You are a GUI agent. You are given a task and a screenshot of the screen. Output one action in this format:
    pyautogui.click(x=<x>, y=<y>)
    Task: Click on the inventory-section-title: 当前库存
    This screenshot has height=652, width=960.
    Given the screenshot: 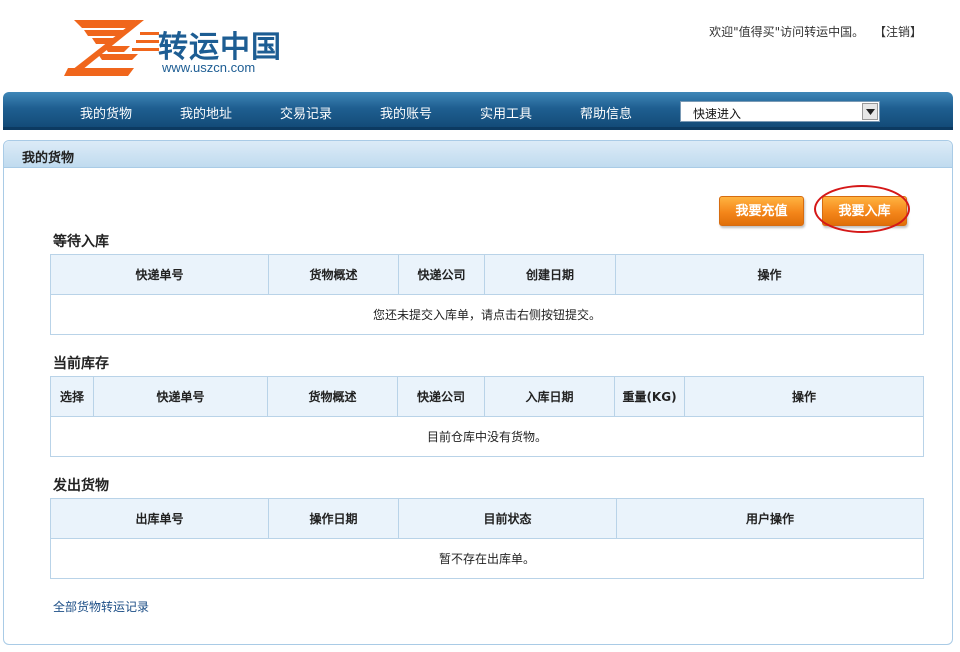 What is the action you would take?
    pyautogui.click(x=81, y=364)
    